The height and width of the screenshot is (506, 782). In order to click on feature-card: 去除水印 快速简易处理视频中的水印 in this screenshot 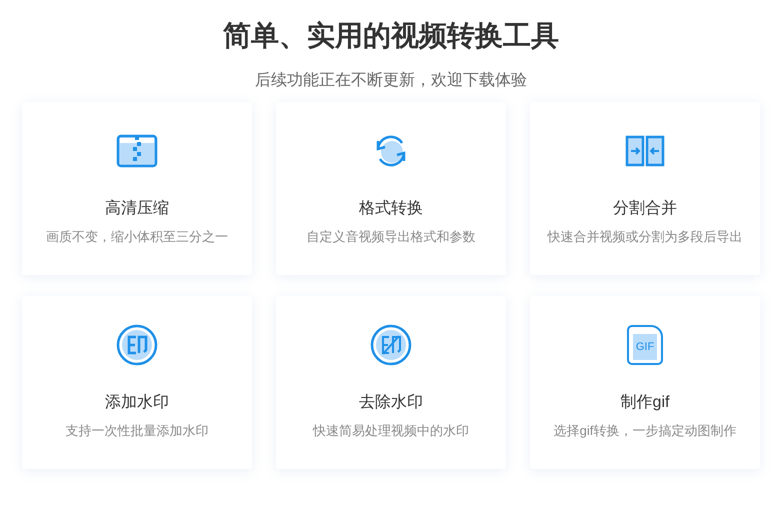, I will do `click(391, 382)`.